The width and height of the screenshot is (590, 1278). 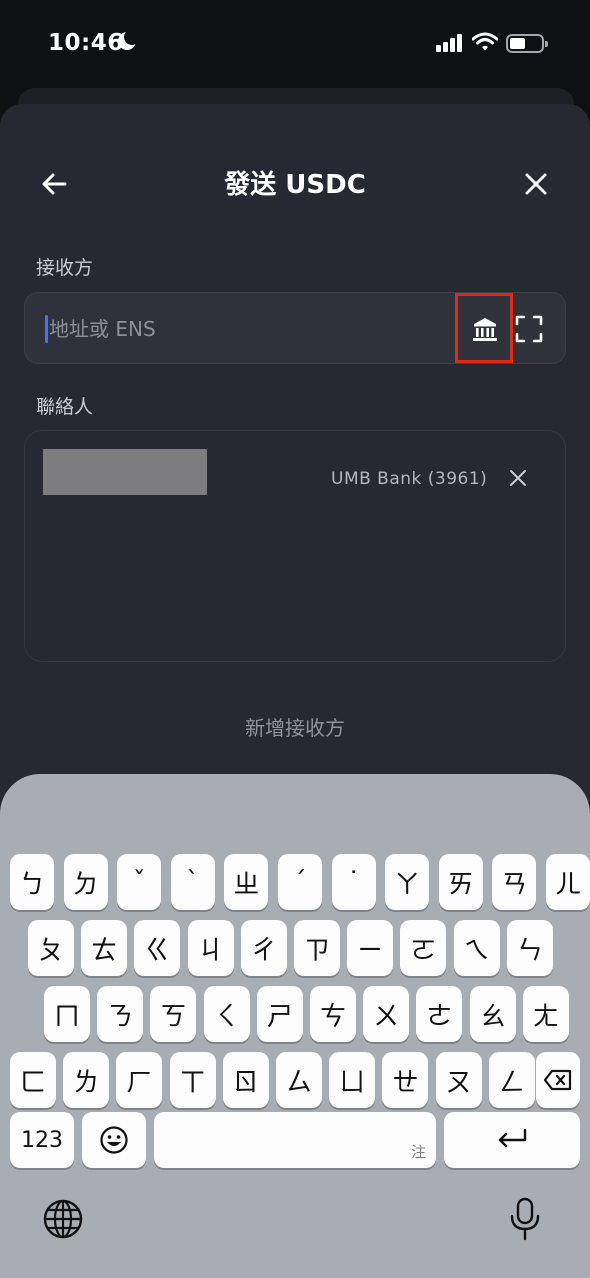 What do you see at coordinates (545, 1014) in the screenshot?
I see `key-row3-10: ㄤ` at bounding box center [545, 1014].